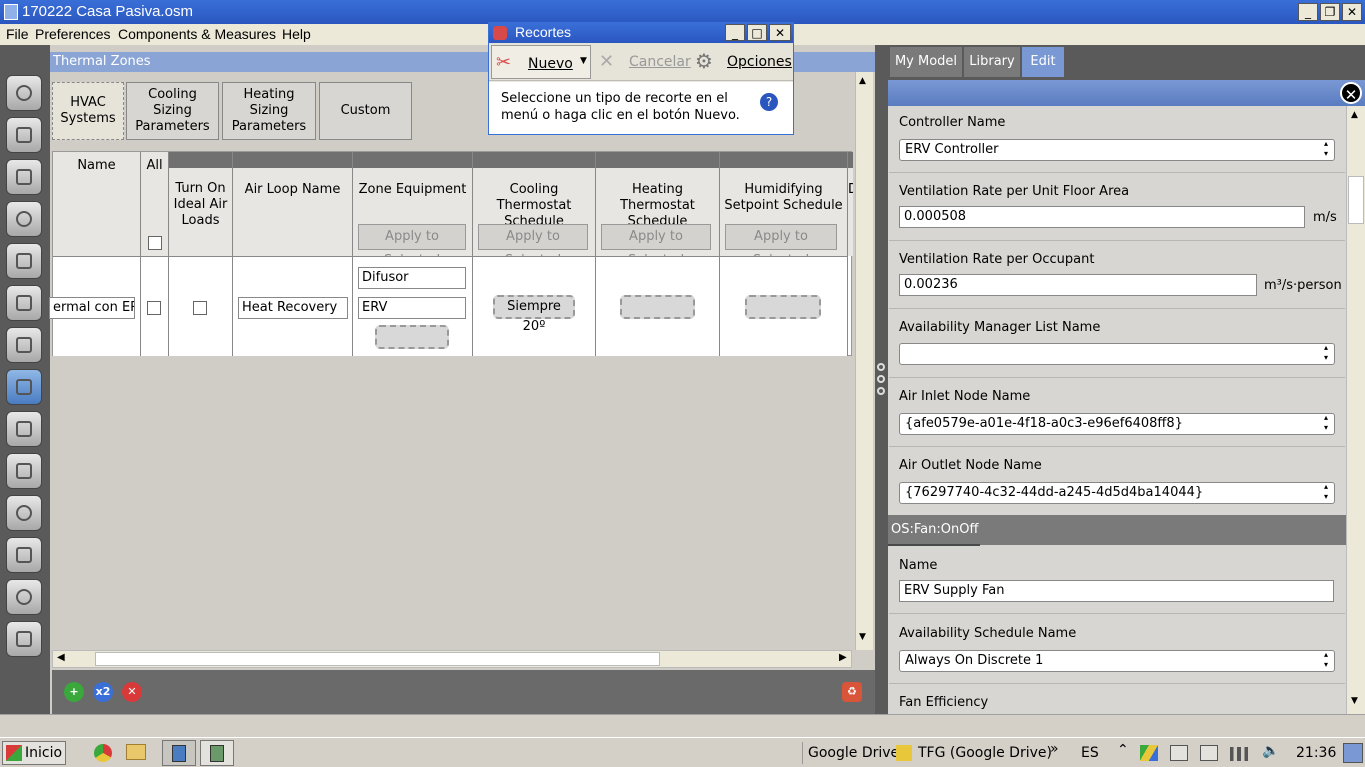 This screenshot has height=767, width=1365. I want to click on menu-file: File, so click(17, 34).